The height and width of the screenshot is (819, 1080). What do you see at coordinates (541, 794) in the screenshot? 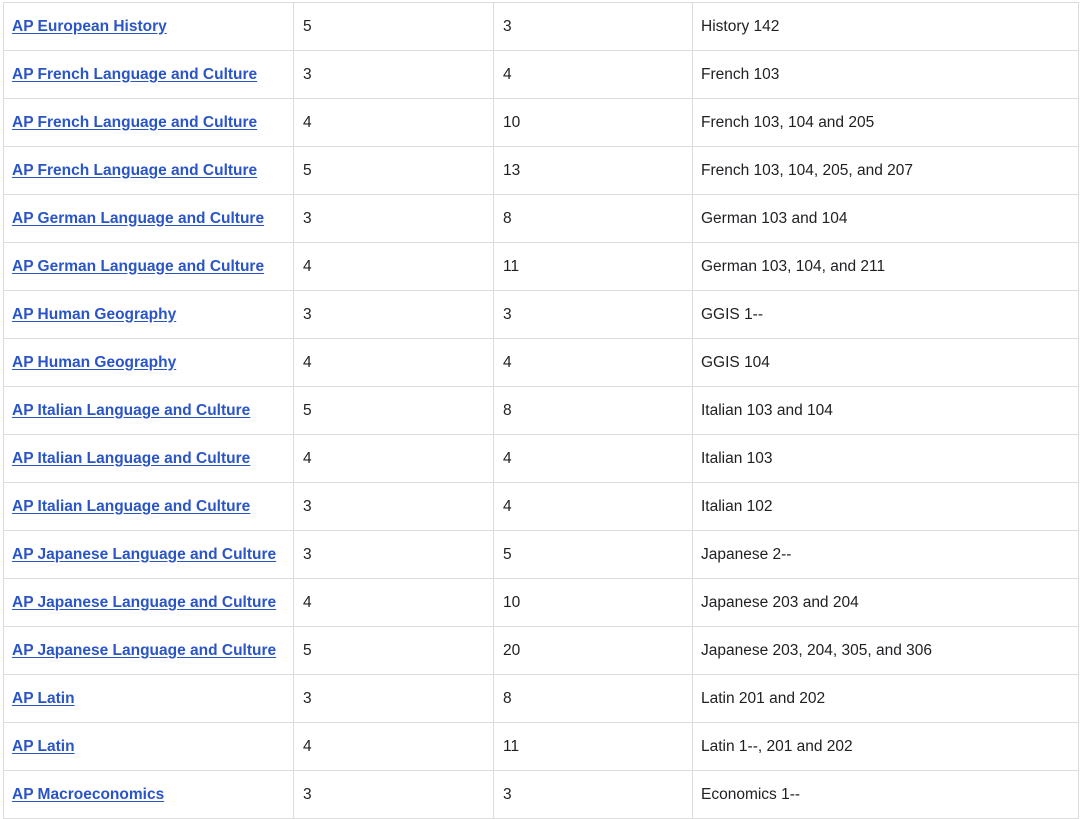
I see `table-row: AP Macroeconomics 3 3 Economics 1--` at bounding box center [541, 794].